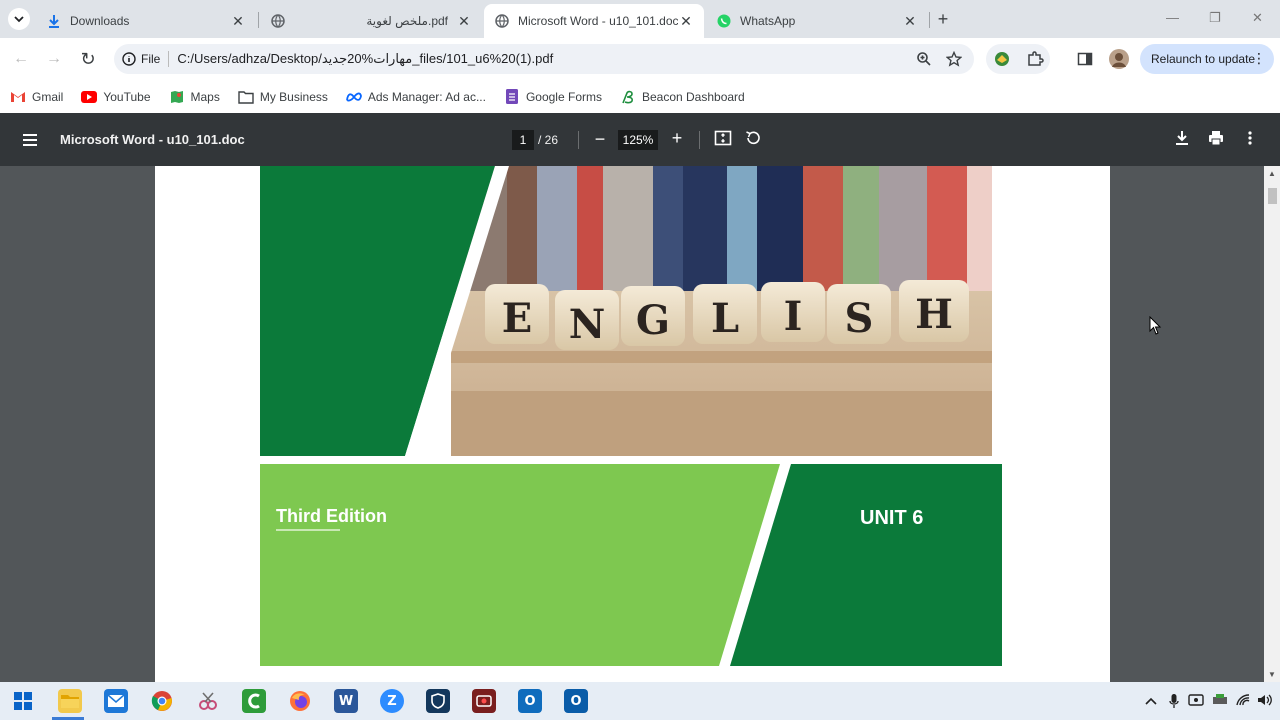 The height and width of the screenshot is (720, 1280). What do you see at coordinates (653, 320) in the screenshot?
I see `cube-letter: G` at bounding box center [653, 320].